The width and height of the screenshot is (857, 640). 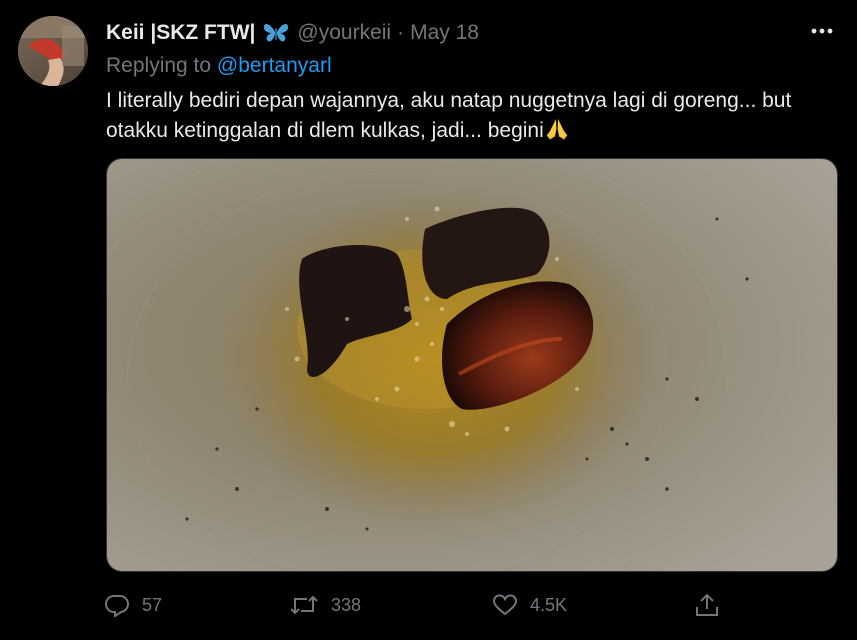 I want to click on reply-count: 57, so click(x=152, y=604).